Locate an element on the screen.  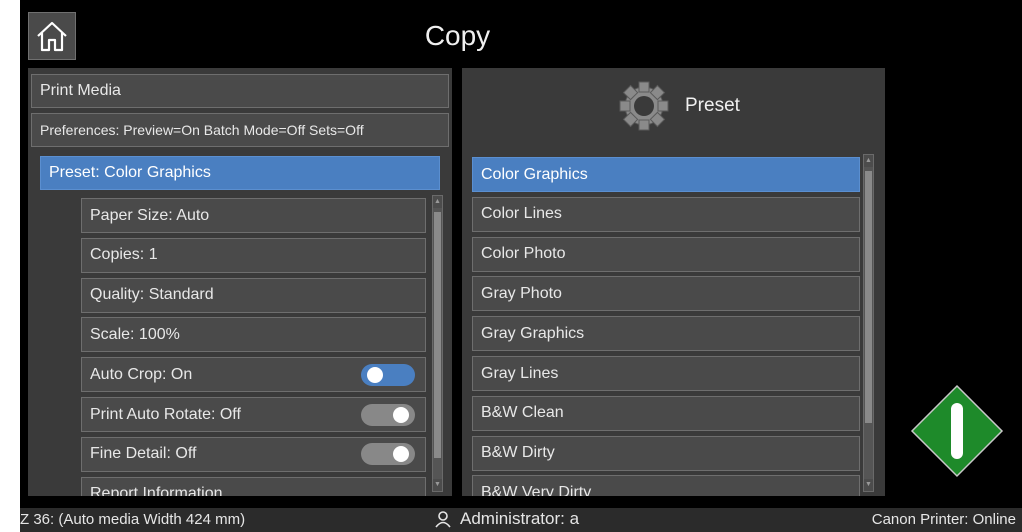
user-label: Administrator: a is located at coordinates (520, 518).